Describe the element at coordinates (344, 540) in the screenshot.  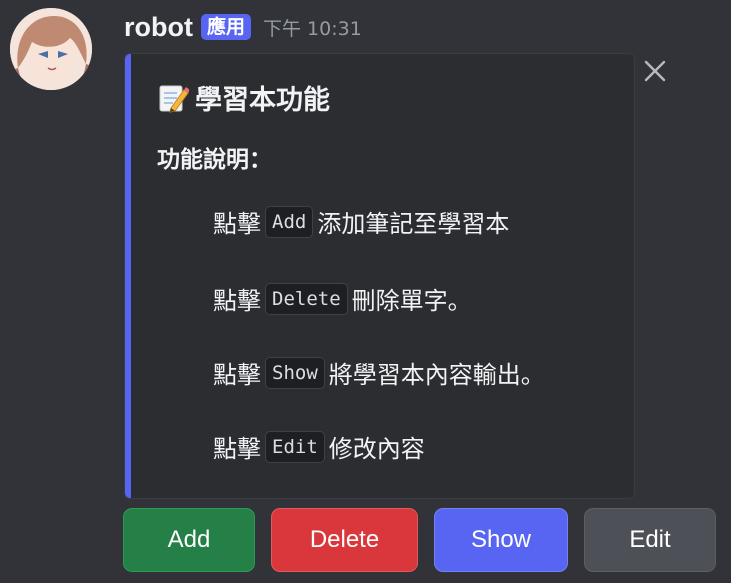
I see `delete-button: Delete` at that location.